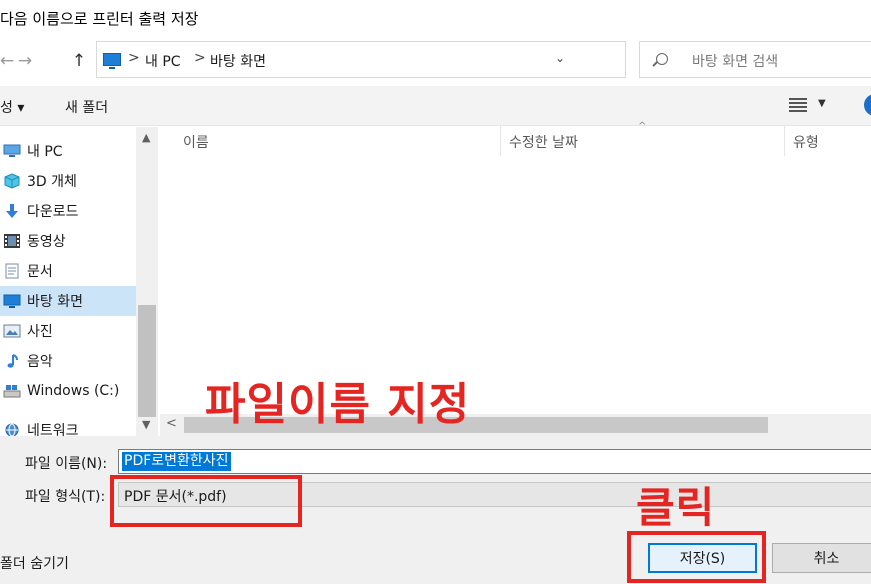 The height and width of the screenshot is (584, 871). What do you see at coordinates (12, 331) in the screenshot?
I see `picture-icon` at bounding box center [12, 331].